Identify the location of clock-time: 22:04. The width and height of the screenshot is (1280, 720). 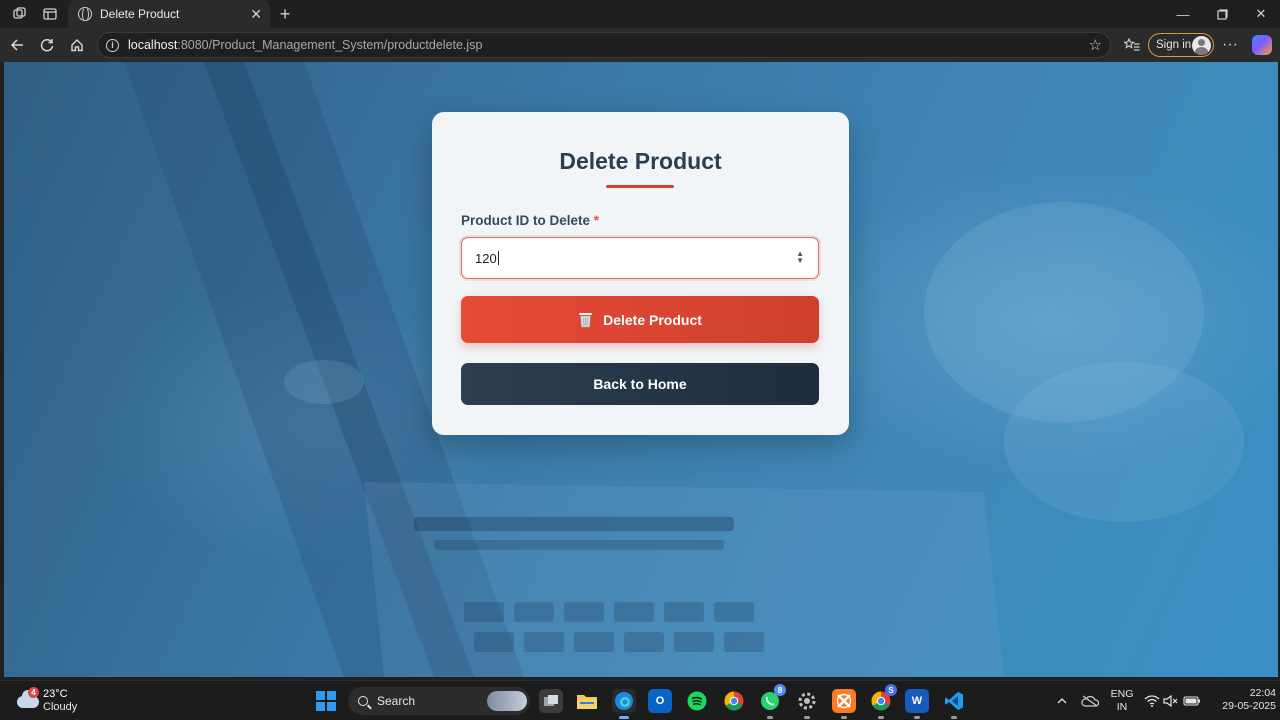
(1262, 693).